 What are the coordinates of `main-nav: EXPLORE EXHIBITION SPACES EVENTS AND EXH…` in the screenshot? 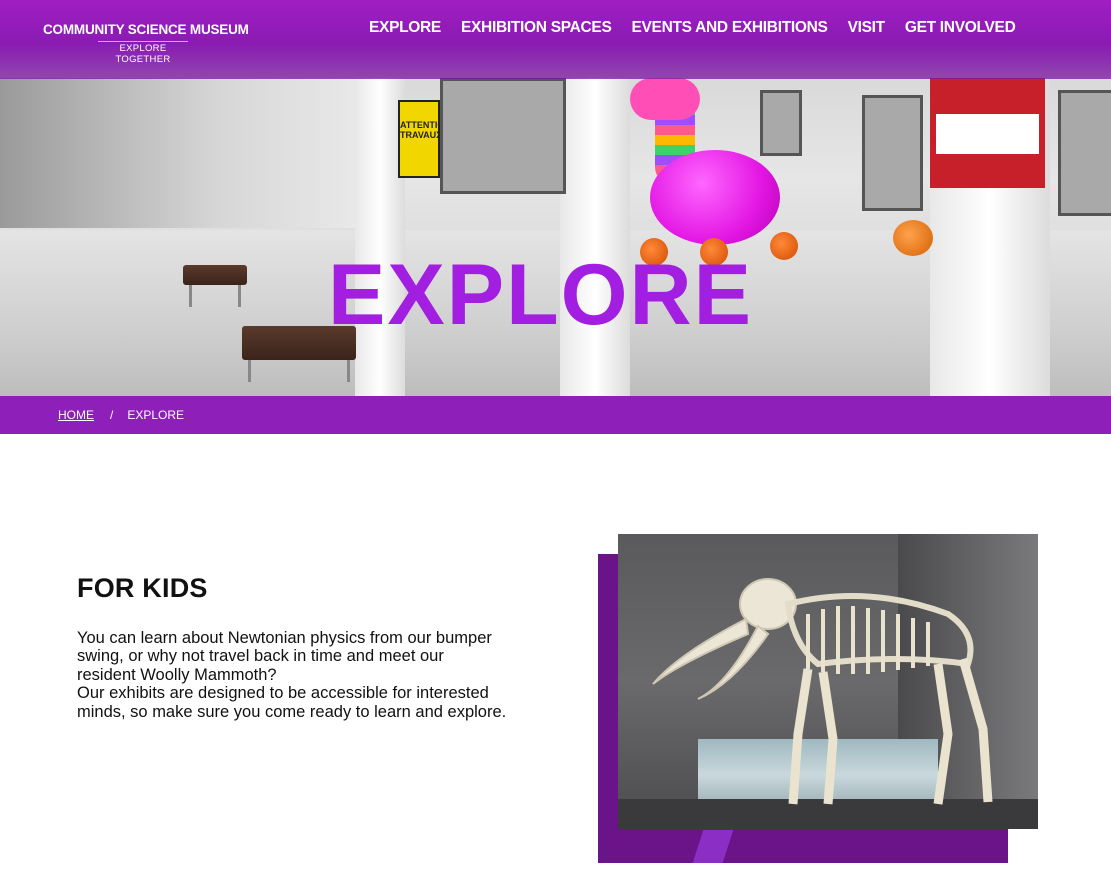 It's located at (702, 28).